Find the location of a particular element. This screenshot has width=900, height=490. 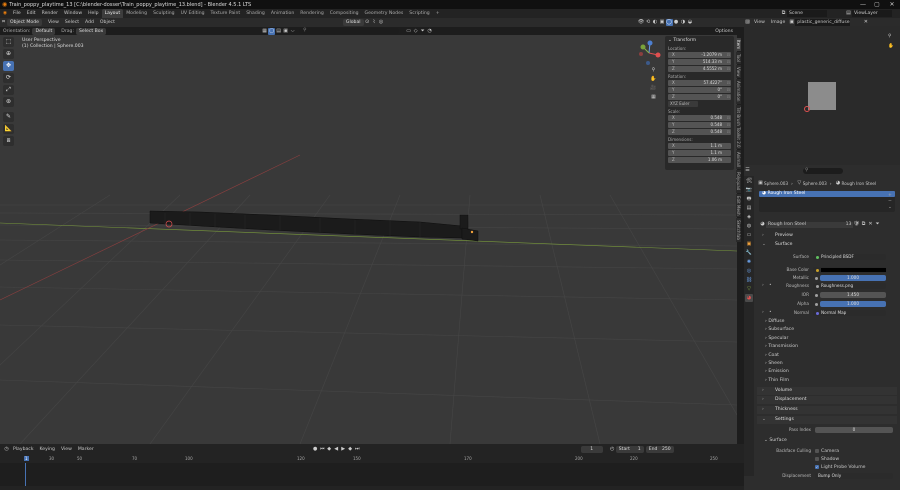

surface-panel-header: ⌄ Surface is located at coordinates (827, 245).